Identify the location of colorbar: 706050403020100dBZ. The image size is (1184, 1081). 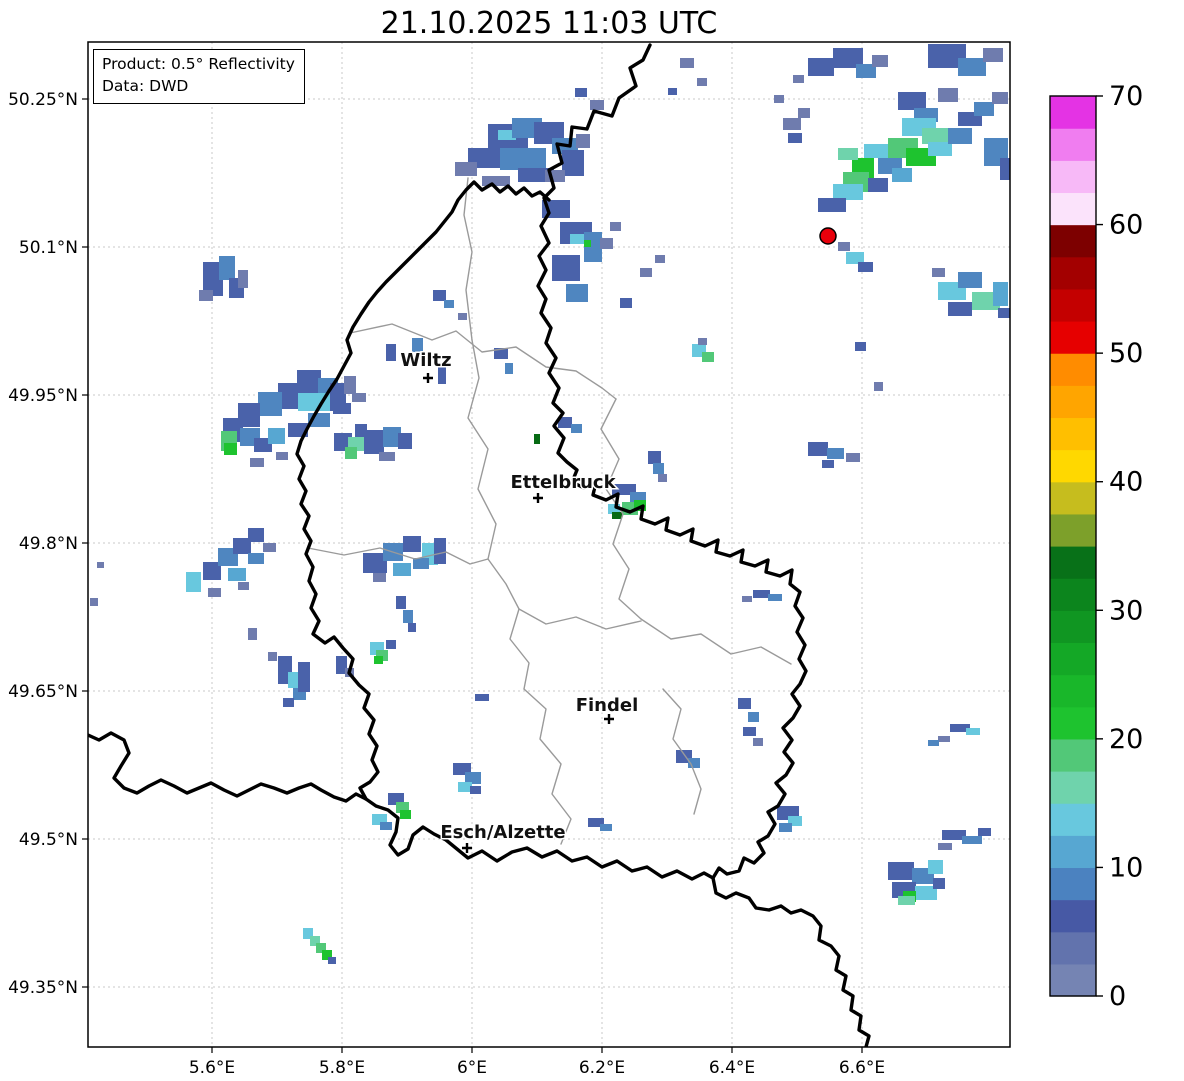
(1096, 546).